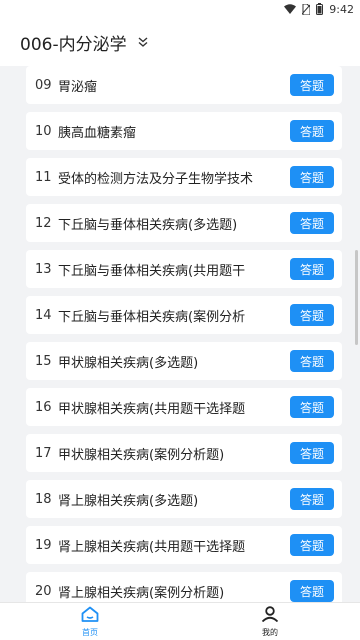 The width and height of the screenshot is (360, 640). What do you see at coordinates (143, 42) in the screenshot?
I see `chevron-down-icon` at bounding box center [143, 42].